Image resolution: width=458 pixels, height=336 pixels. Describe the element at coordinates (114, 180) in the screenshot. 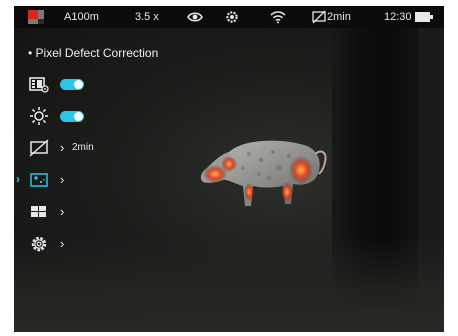

I see `menu-item-pixel-correction: › ›` at that location.